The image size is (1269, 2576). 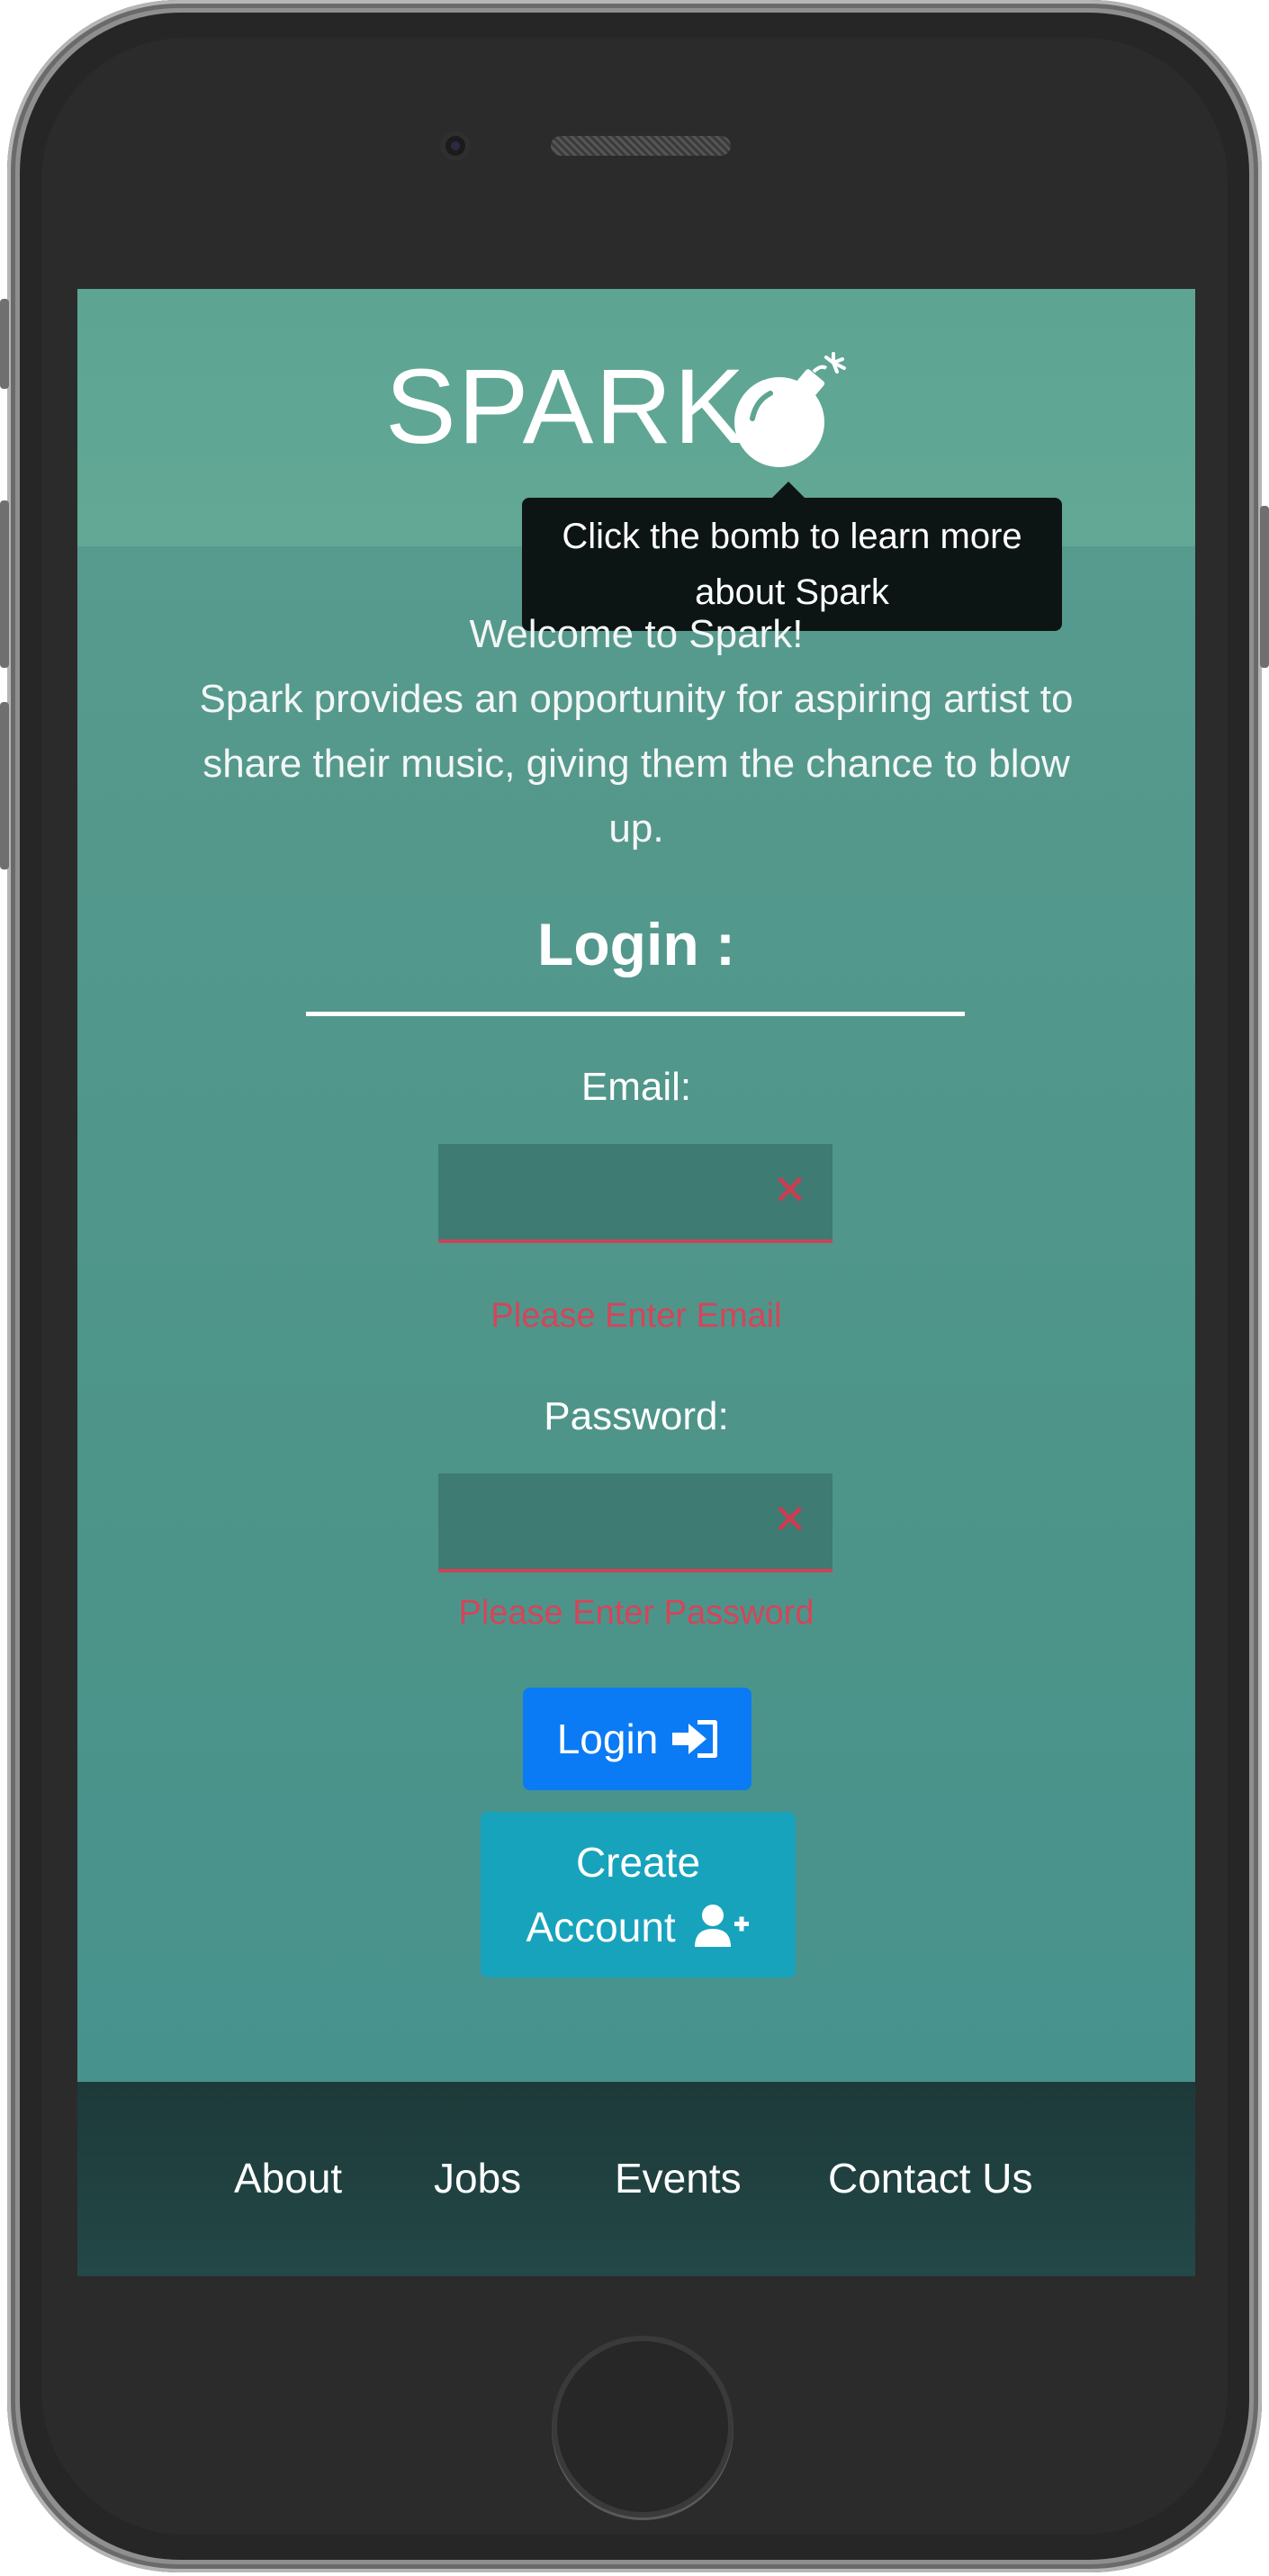 I want to click on password-label: Password:, so click(x=637, y=1416).